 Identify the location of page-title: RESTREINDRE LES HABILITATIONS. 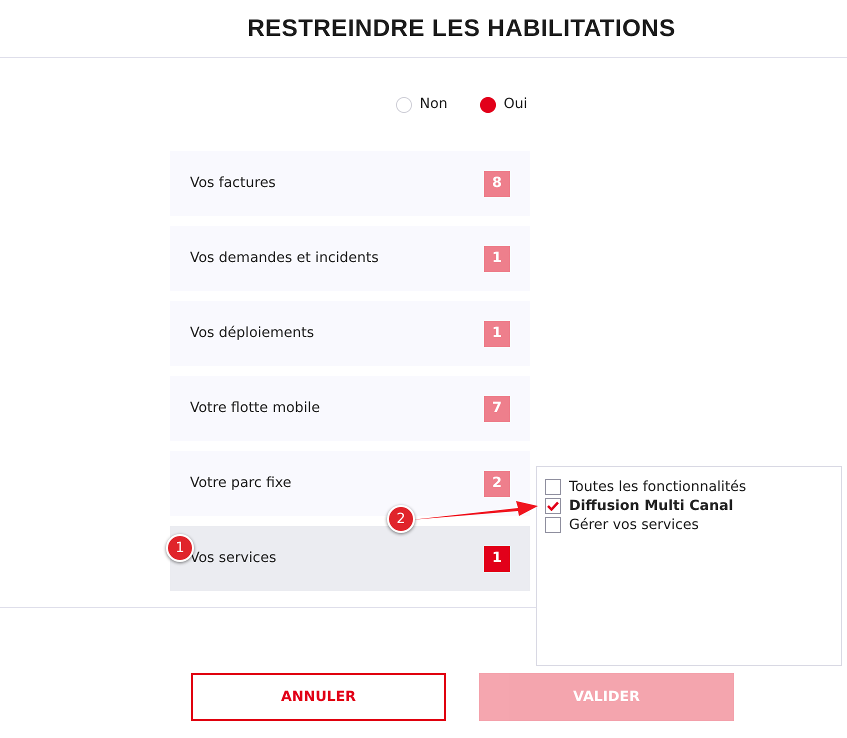
(461, 29).